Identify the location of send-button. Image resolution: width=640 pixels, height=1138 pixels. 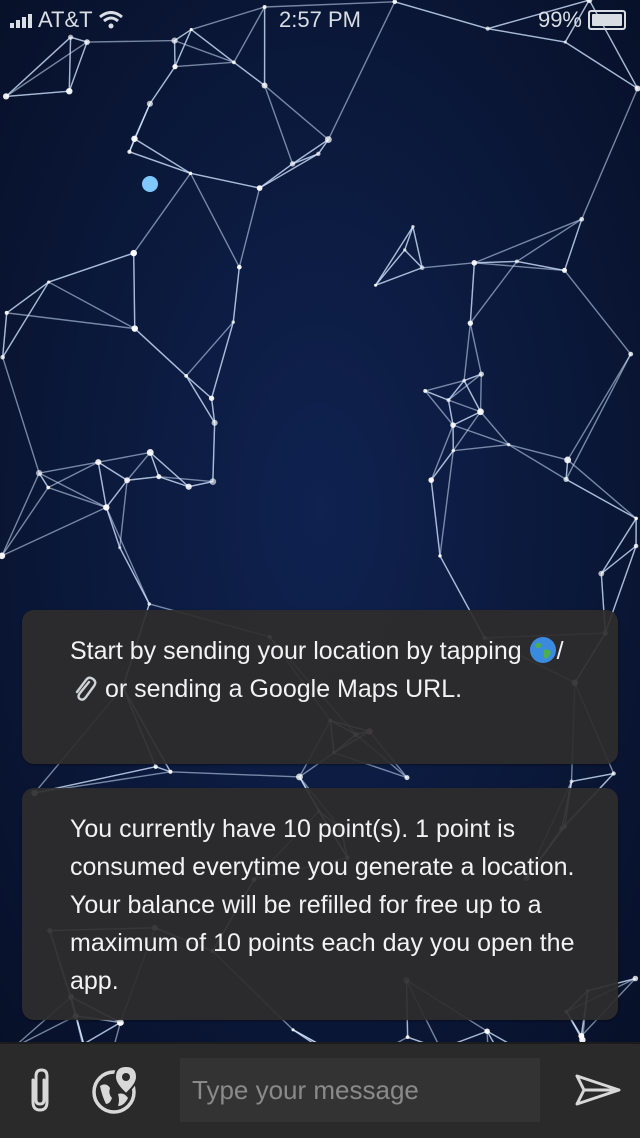
(598, 1090).